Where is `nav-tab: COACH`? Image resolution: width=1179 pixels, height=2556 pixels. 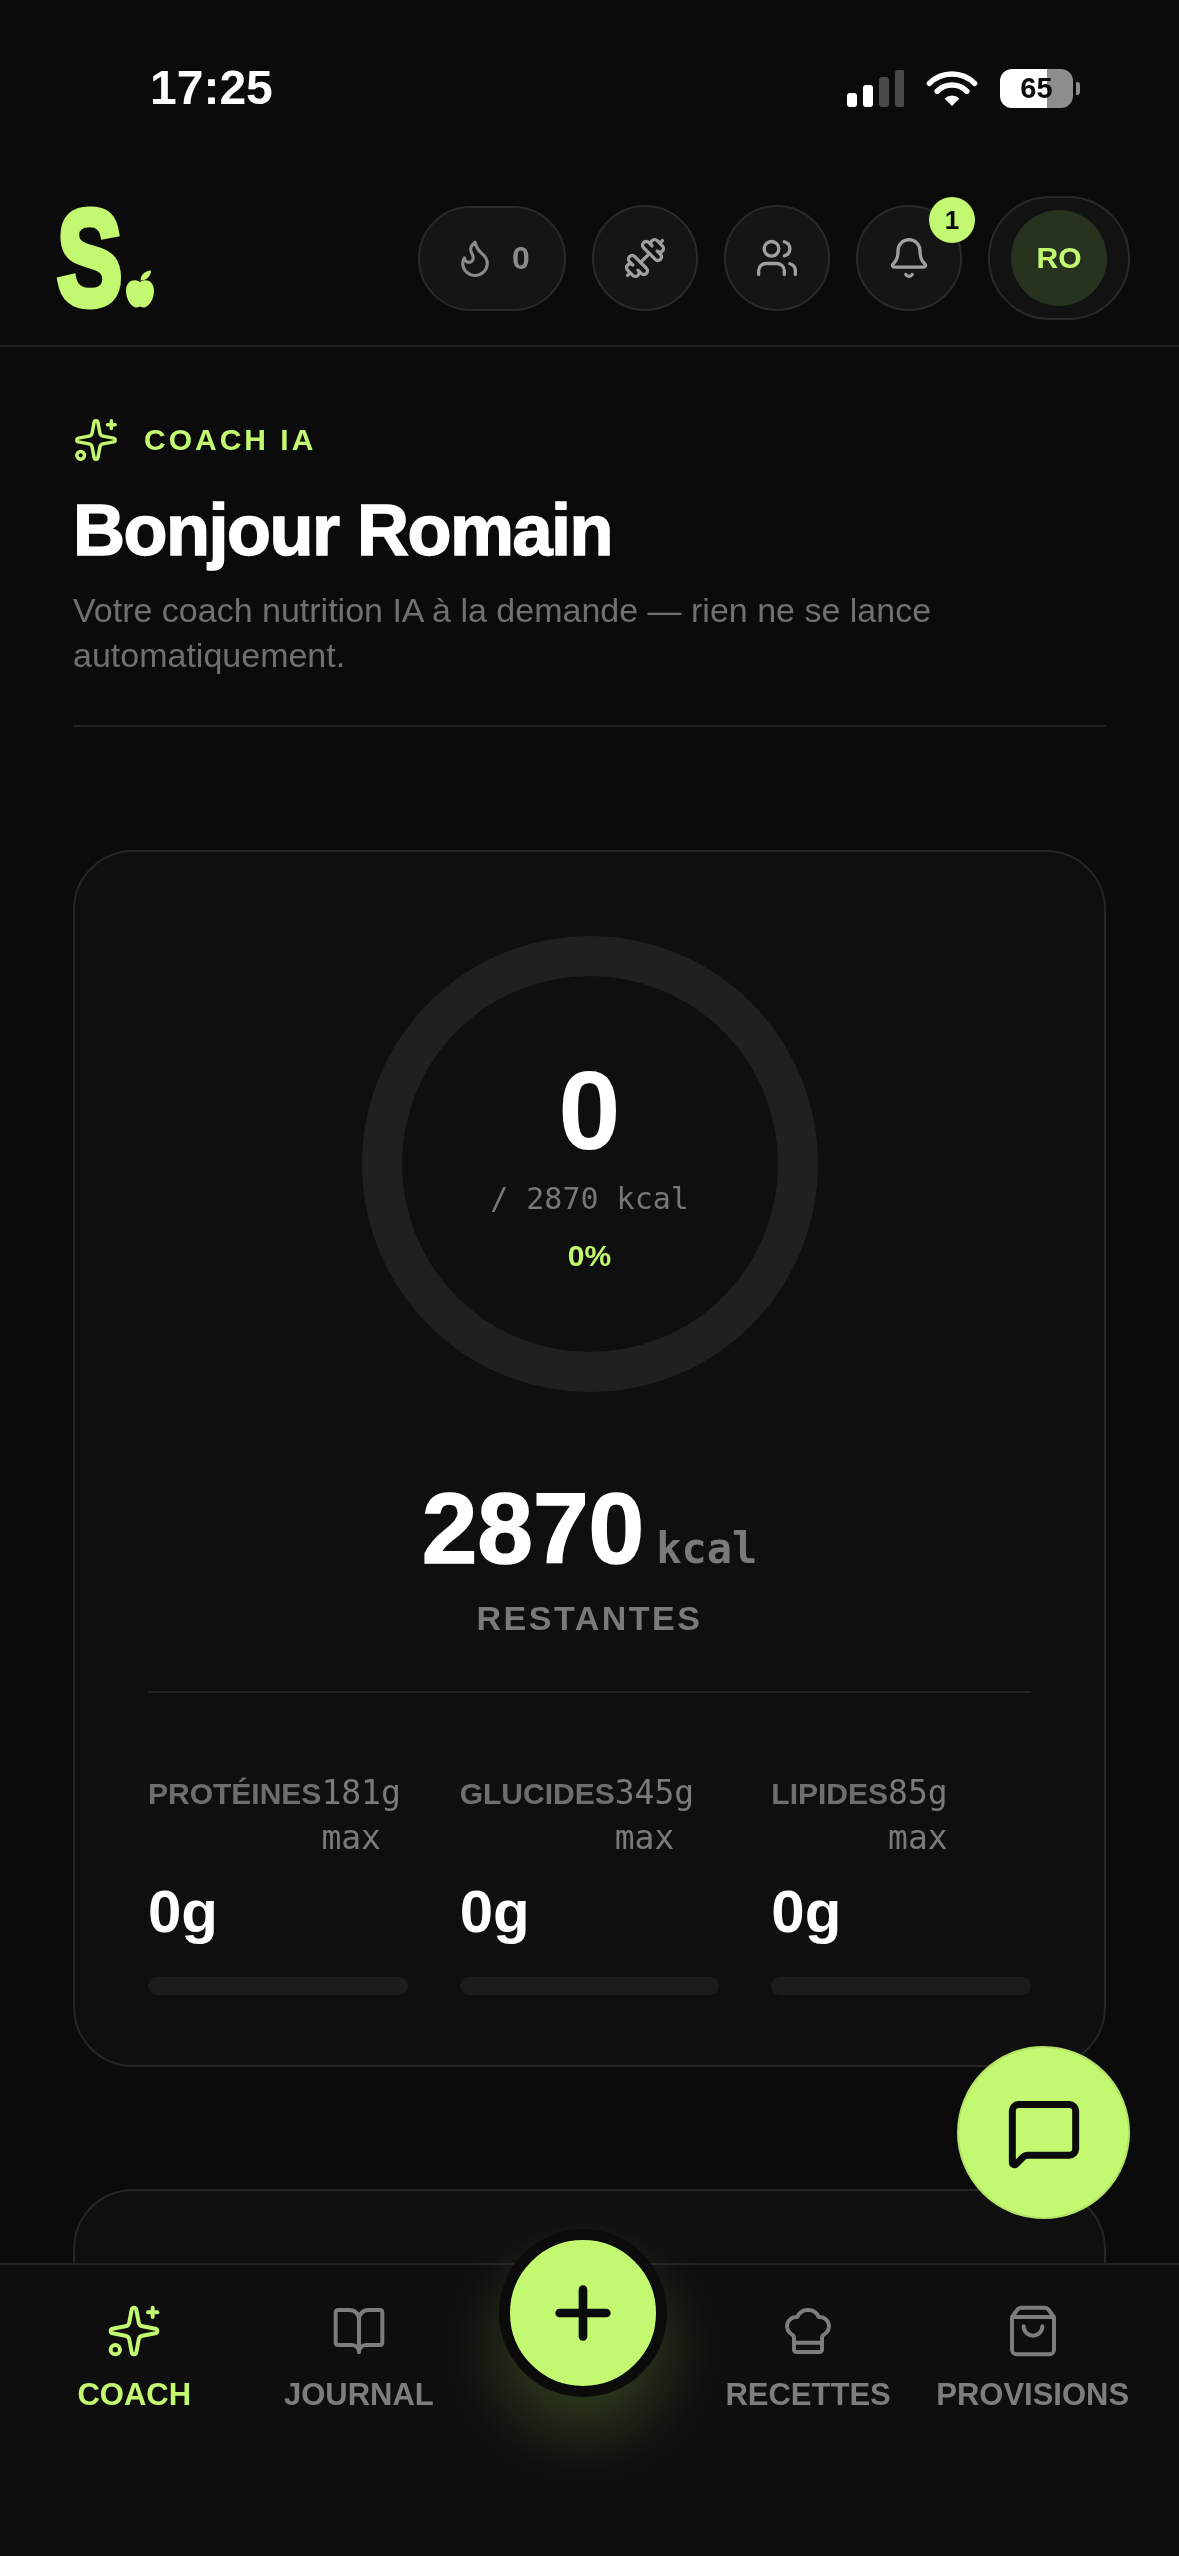 nav-tab: COACH is located at coordinates (134, 2358).